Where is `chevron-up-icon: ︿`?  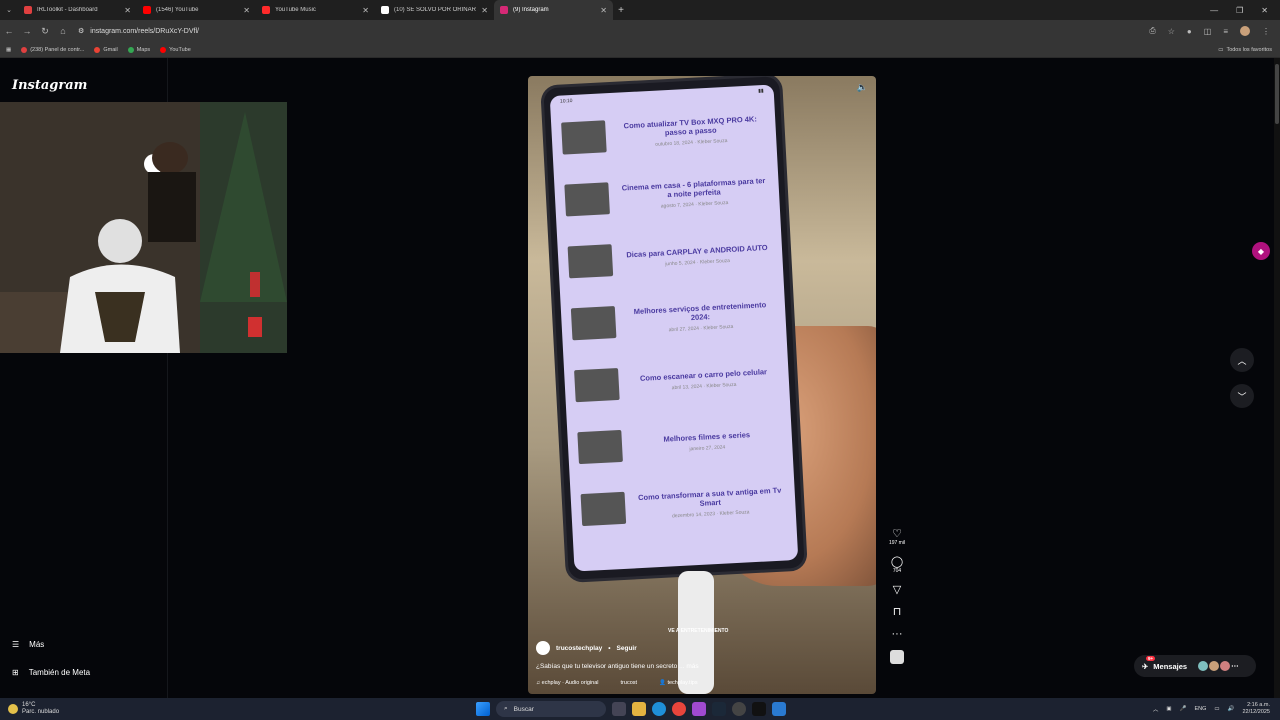
chevron-up-icon: ︿ is located at coordinates (1242, 360).